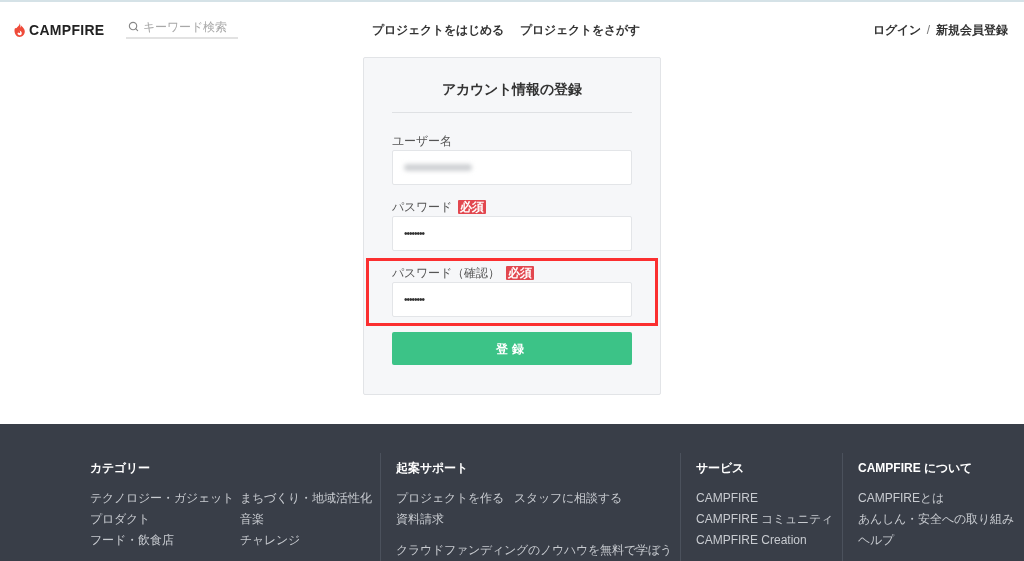 Image resolution: width=1024 pixels, height=561 pixels. I want to click on footer-link: ヘルプ, so click(876, 540).